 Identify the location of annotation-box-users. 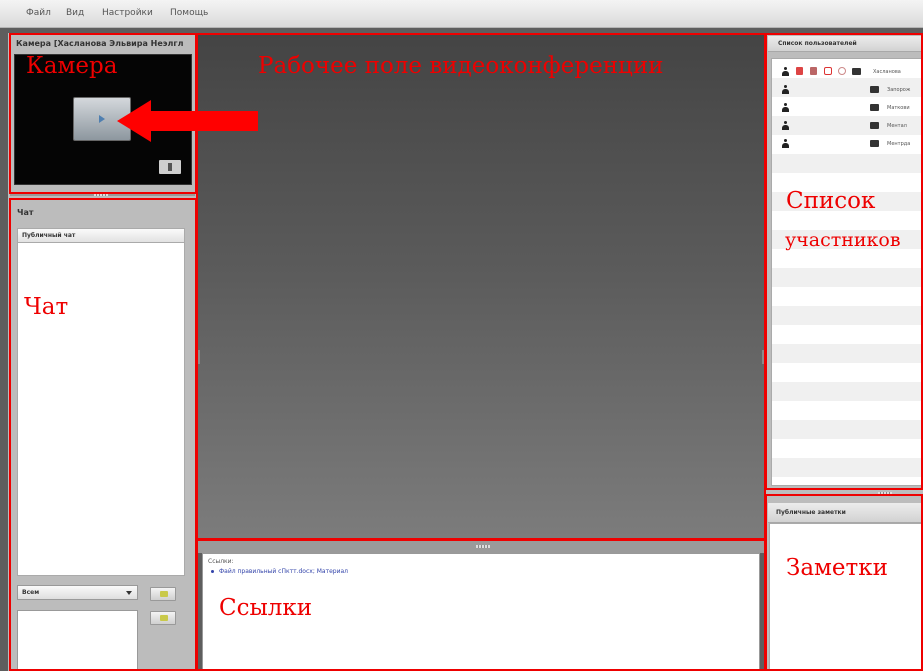
(844, 261).